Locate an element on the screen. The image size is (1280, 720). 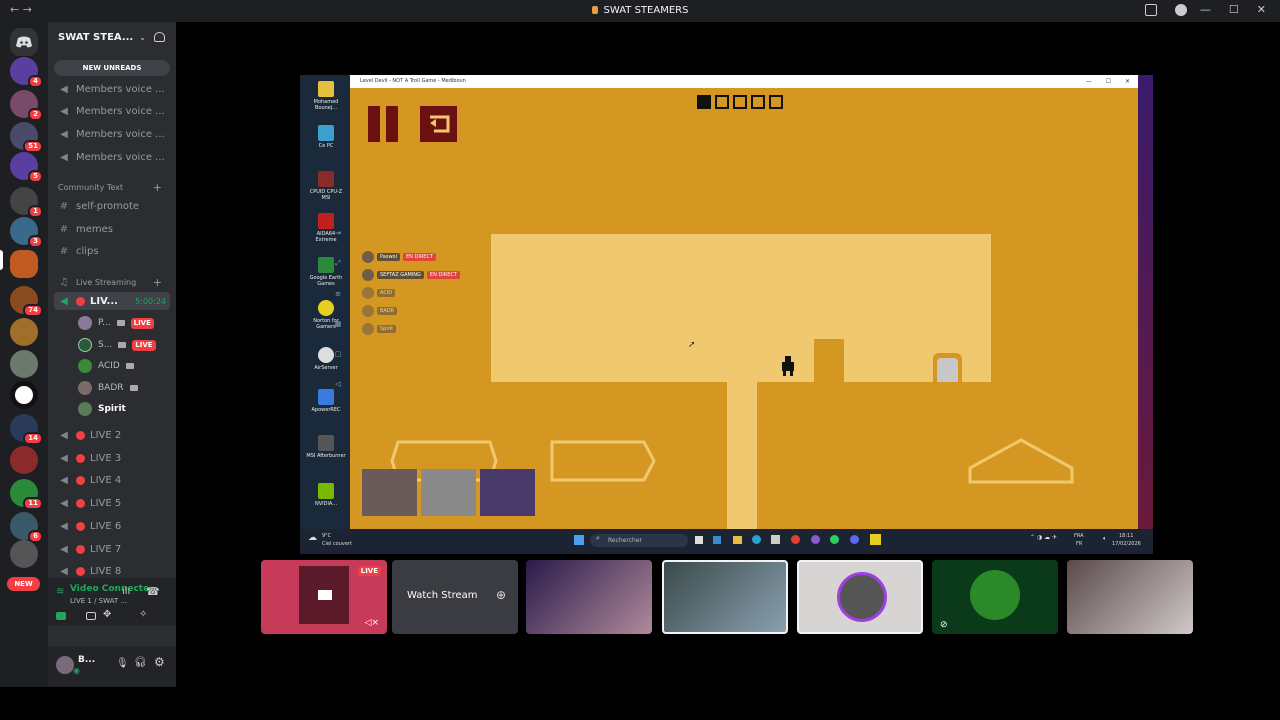
channel-live-1: ◀ LIV... 5:00:24 is located at coordinates (112, 301).